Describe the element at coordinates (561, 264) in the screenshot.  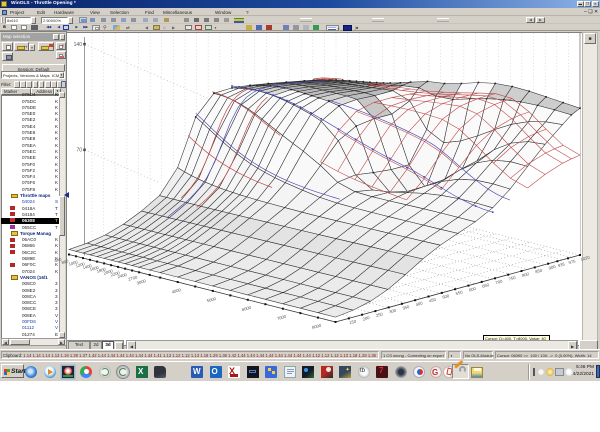
I see `svg-text: 935` at that location.